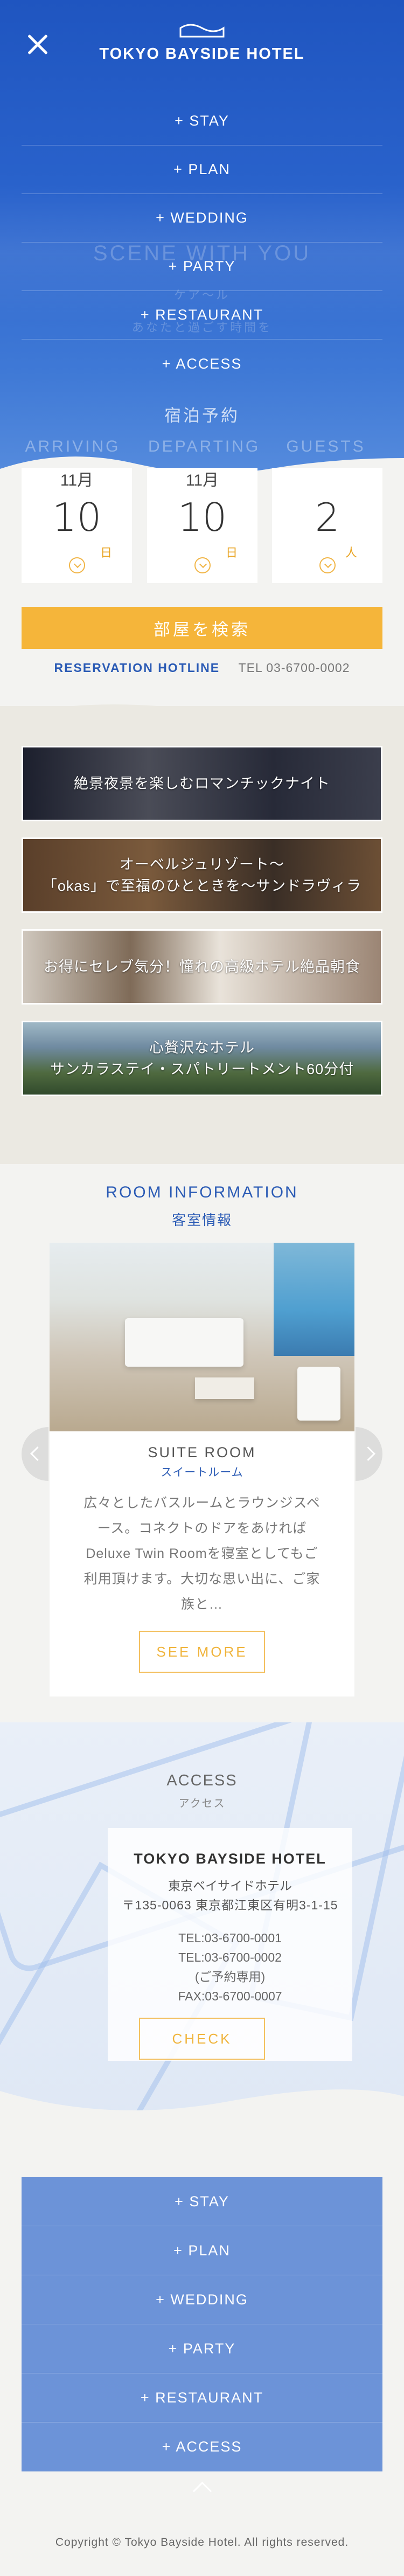 Image resolution: width=404 pixels, height=2576 pixels. What do you see at coordinates (202, 864) in the screenshot?
I see `banner-2-line1: オーベルジュリゾート〜` at bounding box center [202, 864].